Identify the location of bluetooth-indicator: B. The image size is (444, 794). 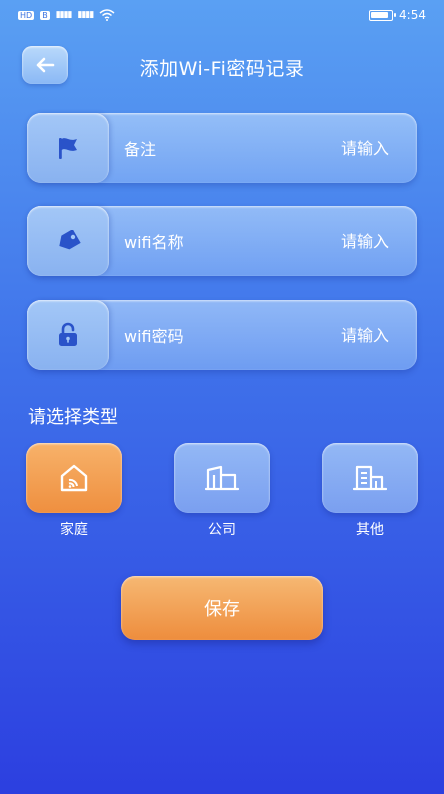
(45, 15).